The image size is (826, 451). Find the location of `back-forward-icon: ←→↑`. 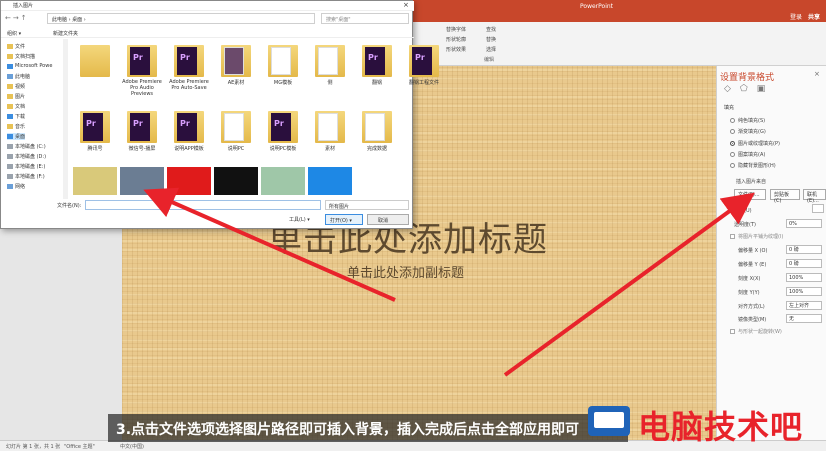

back-forward-icon: ←→↑ is located at coordinates (17, 18).